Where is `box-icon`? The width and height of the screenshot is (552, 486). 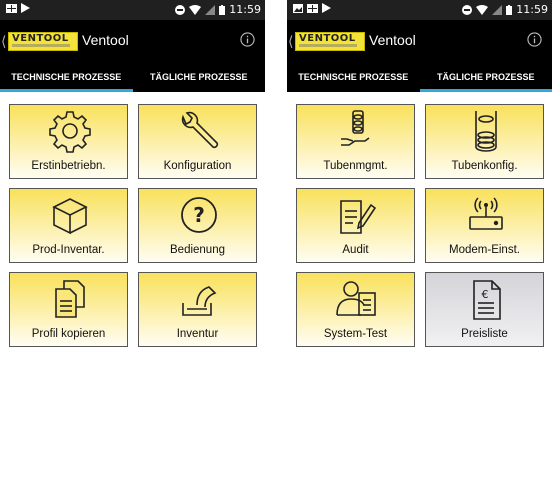
box-icon is located at coordinates (70, 216).